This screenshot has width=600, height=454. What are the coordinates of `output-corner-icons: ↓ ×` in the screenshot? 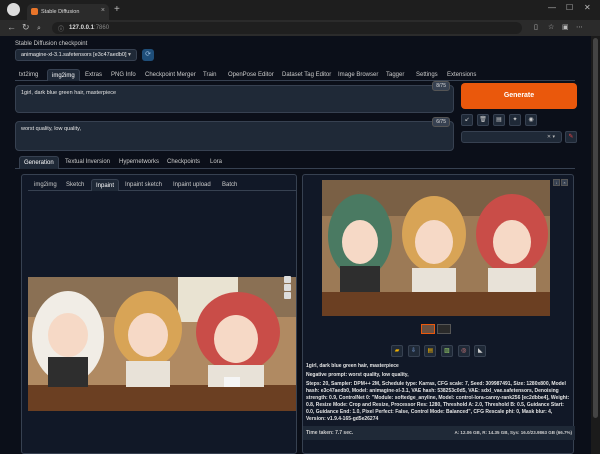 It's located at (560, 182).